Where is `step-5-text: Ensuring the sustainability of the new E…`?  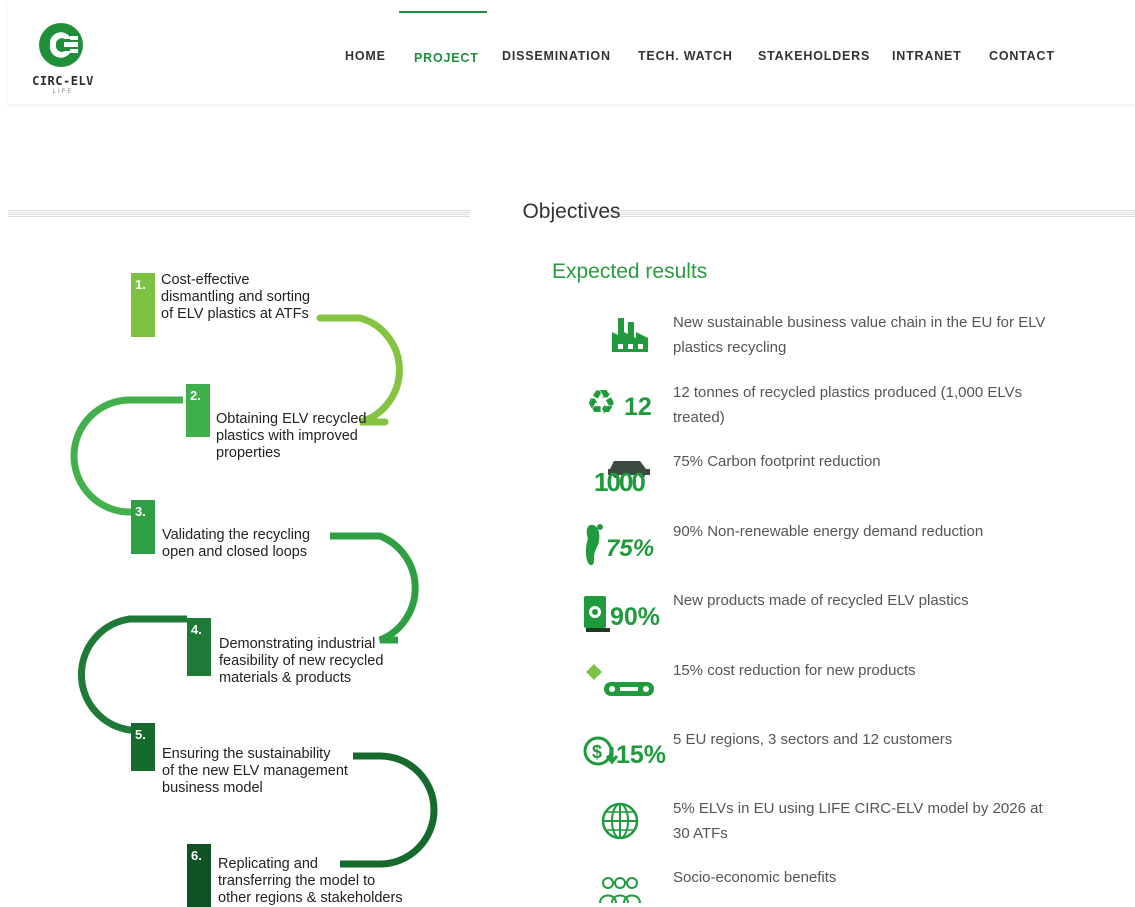
step-5-text: Ensuring the sustainability of the new E… is located at coordinates (255, 771).